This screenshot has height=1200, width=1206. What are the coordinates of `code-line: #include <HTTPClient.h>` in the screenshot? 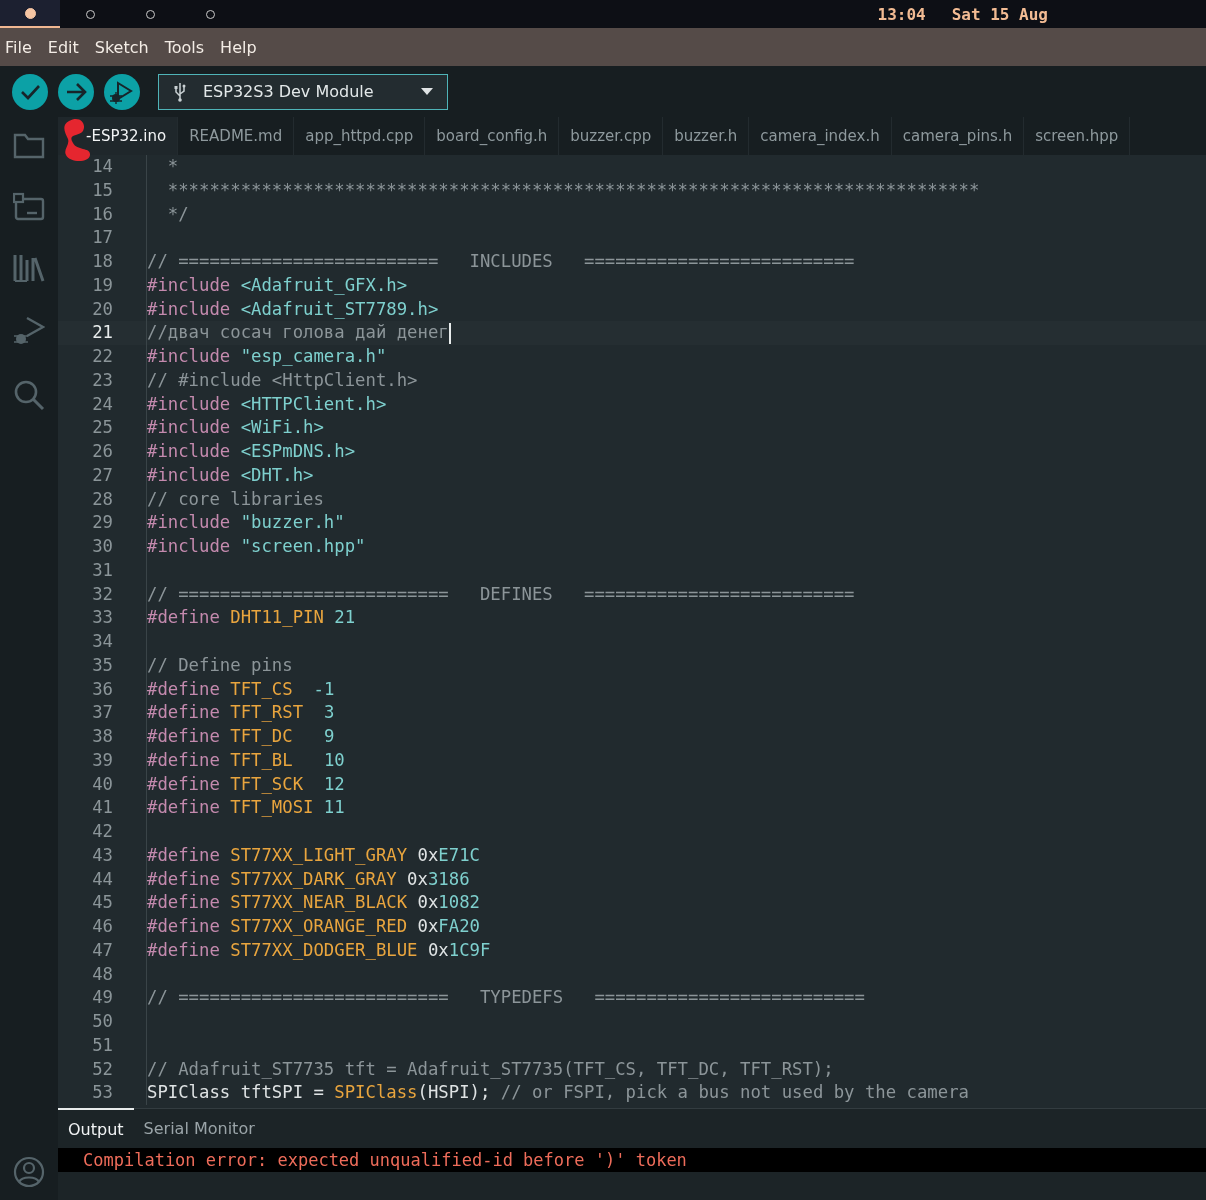 It's located at (267, 404).